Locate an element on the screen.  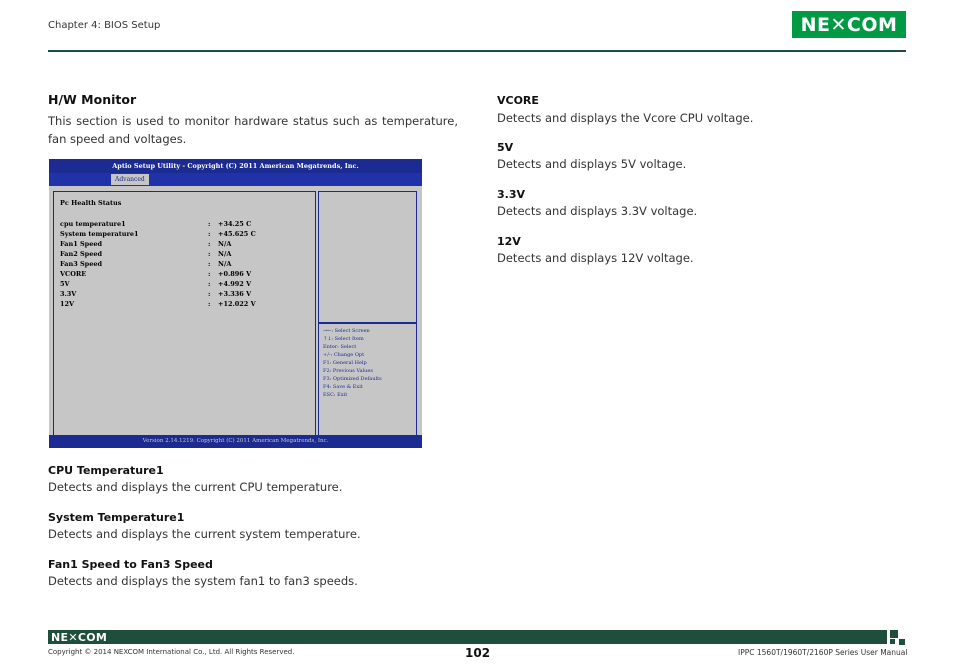
bios-row-value: +45.625 C is located at coordinates (237, 234).